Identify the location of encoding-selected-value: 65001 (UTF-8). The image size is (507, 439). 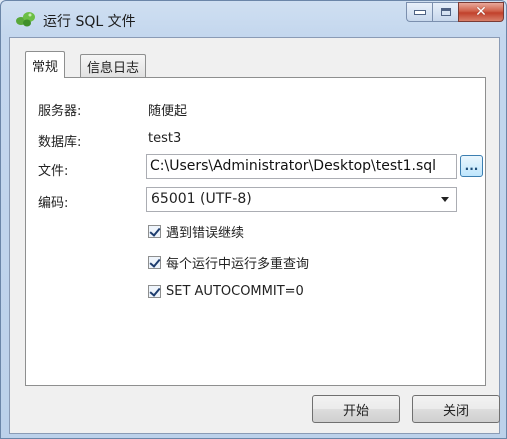
(201, 199).